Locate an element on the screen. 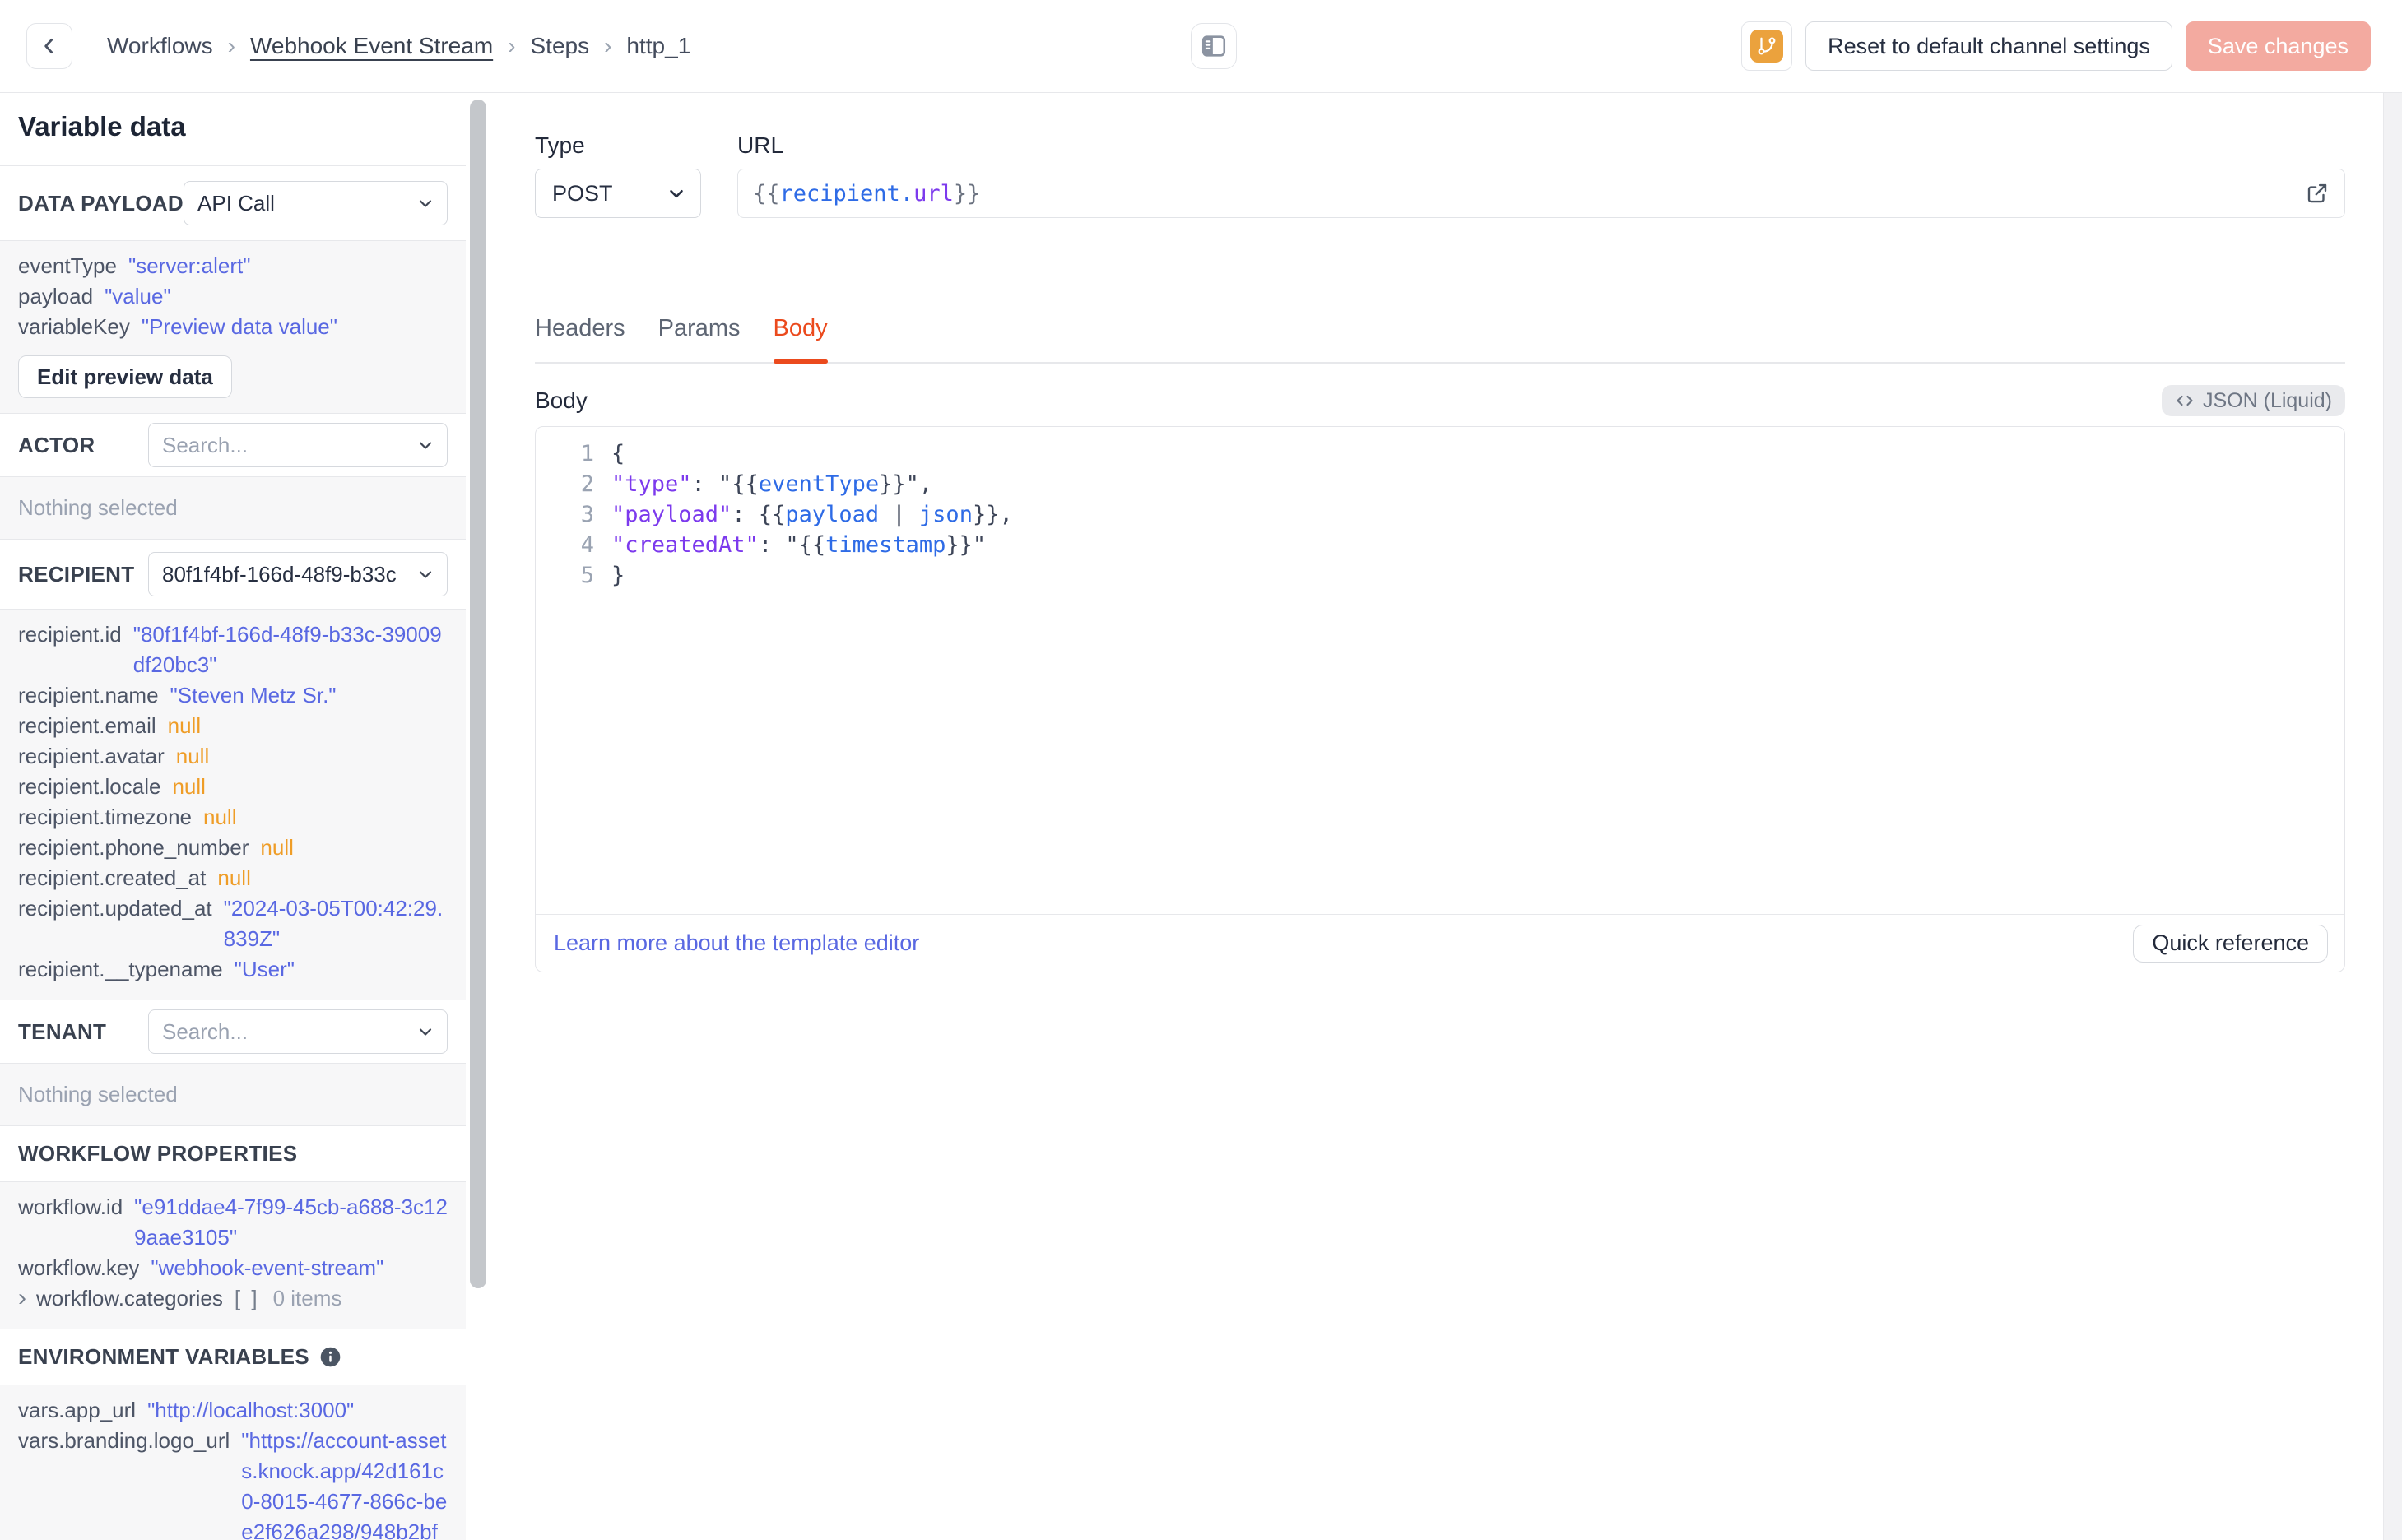  kv-value: "User" is located at coordinates (265, 969).